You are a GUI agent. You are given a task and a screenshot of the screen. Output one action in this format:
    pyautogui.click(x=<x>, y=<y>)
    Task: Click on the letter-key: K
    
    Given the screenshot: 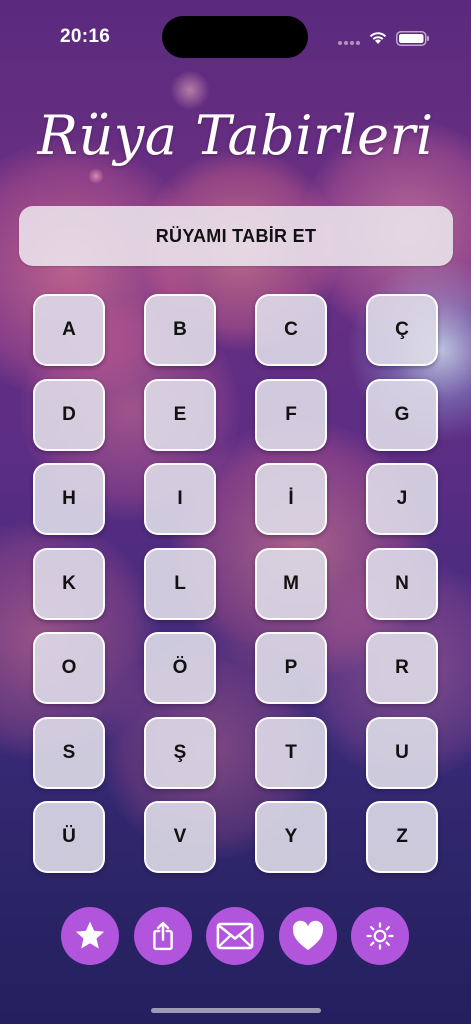 What is the action you would take?
    pyautogui.click(x=69, y=583)
    